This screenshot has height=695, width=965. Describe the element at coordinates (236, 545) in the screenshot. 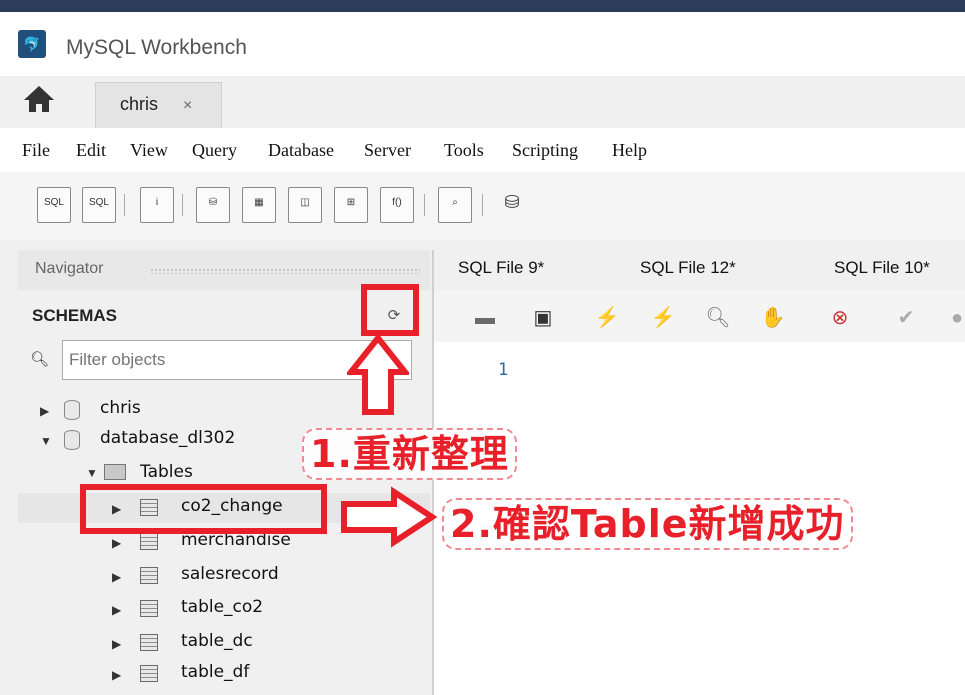

I see `tree-table-item: merchandise` at that location.